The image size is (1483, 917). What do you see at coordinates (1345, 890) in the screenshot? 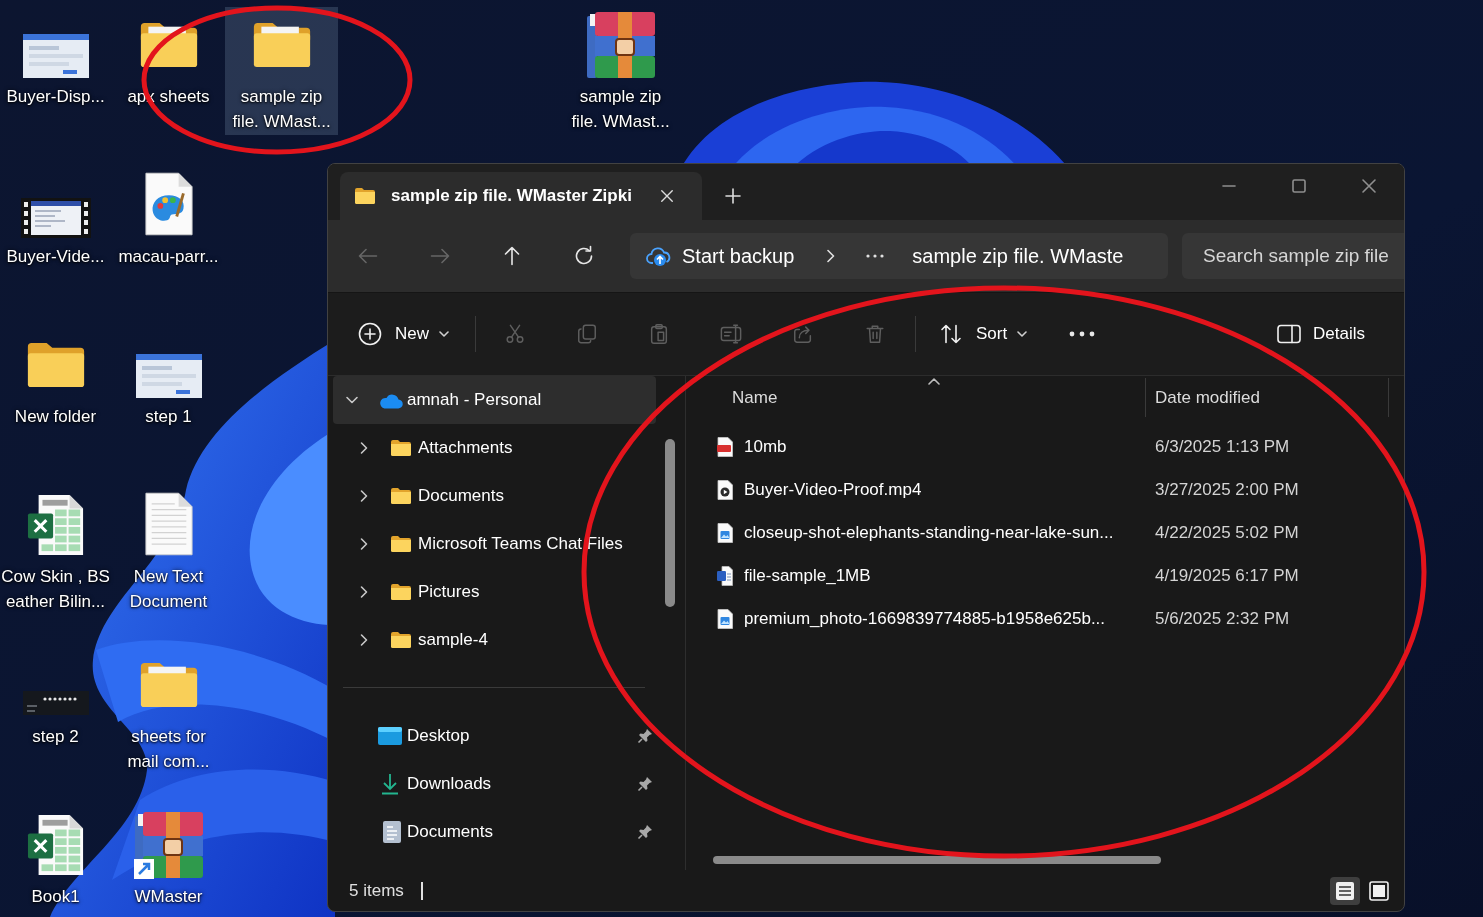
I see `details-view-icon` at bounding box center [1345, 890].